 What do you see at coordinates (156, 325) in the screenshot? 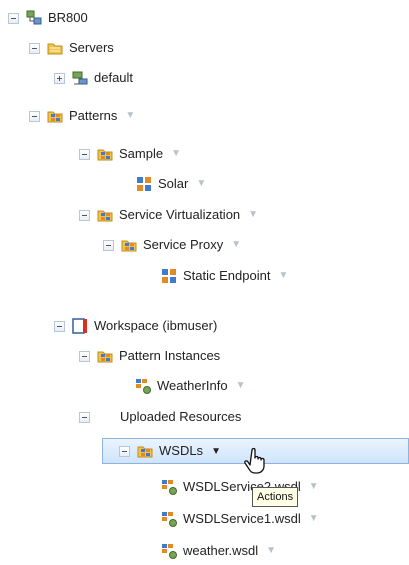
I see `node-label: Workspace (ibmuser)` at bounding box center [156, 325].